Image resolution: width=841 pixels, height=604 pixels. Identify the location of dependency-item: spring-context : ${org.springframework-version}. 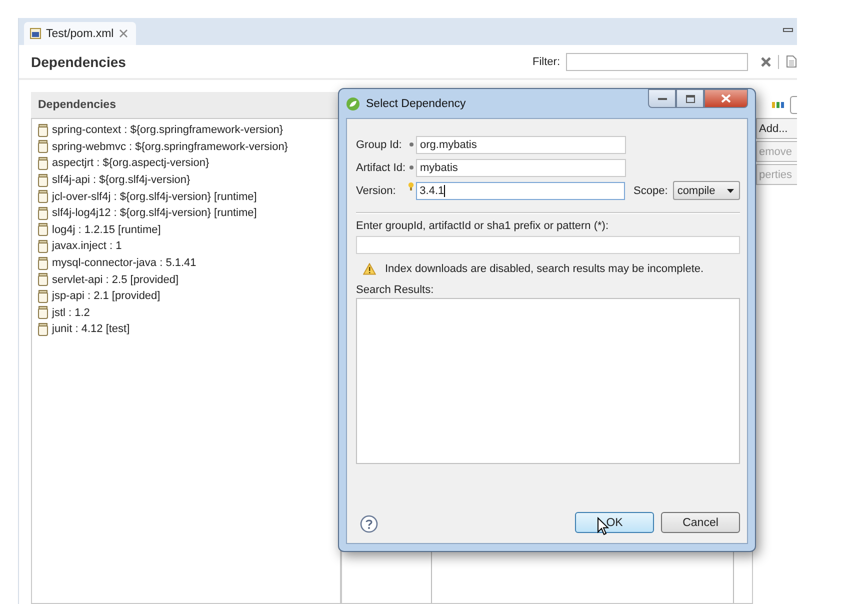
(189, 130).